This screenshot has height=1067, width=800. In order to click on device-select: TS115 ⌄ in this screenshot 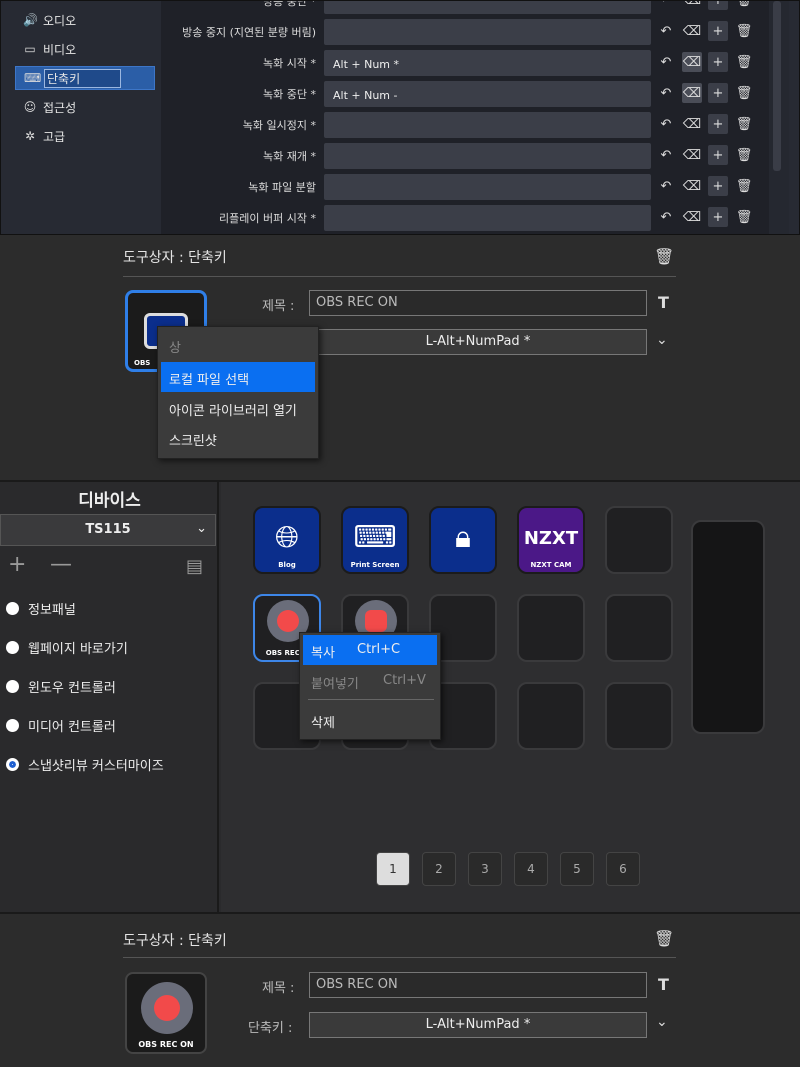, I will do `click(108, 530)`.